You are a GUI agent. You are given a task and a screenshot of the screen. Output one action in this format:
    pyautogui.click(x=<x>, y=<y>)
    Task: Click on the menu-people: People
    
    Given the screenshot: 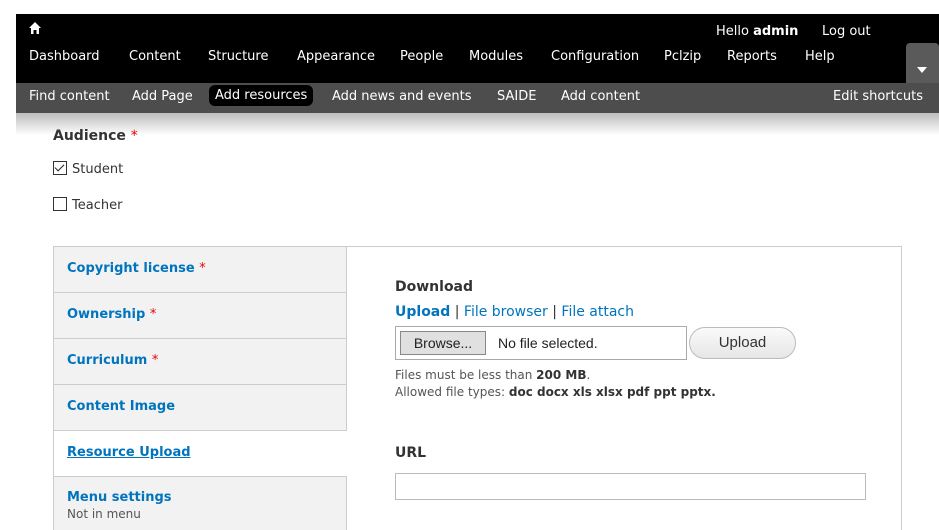 What is the action you would take?
    pyautogui.click(x=421, y=56)
    